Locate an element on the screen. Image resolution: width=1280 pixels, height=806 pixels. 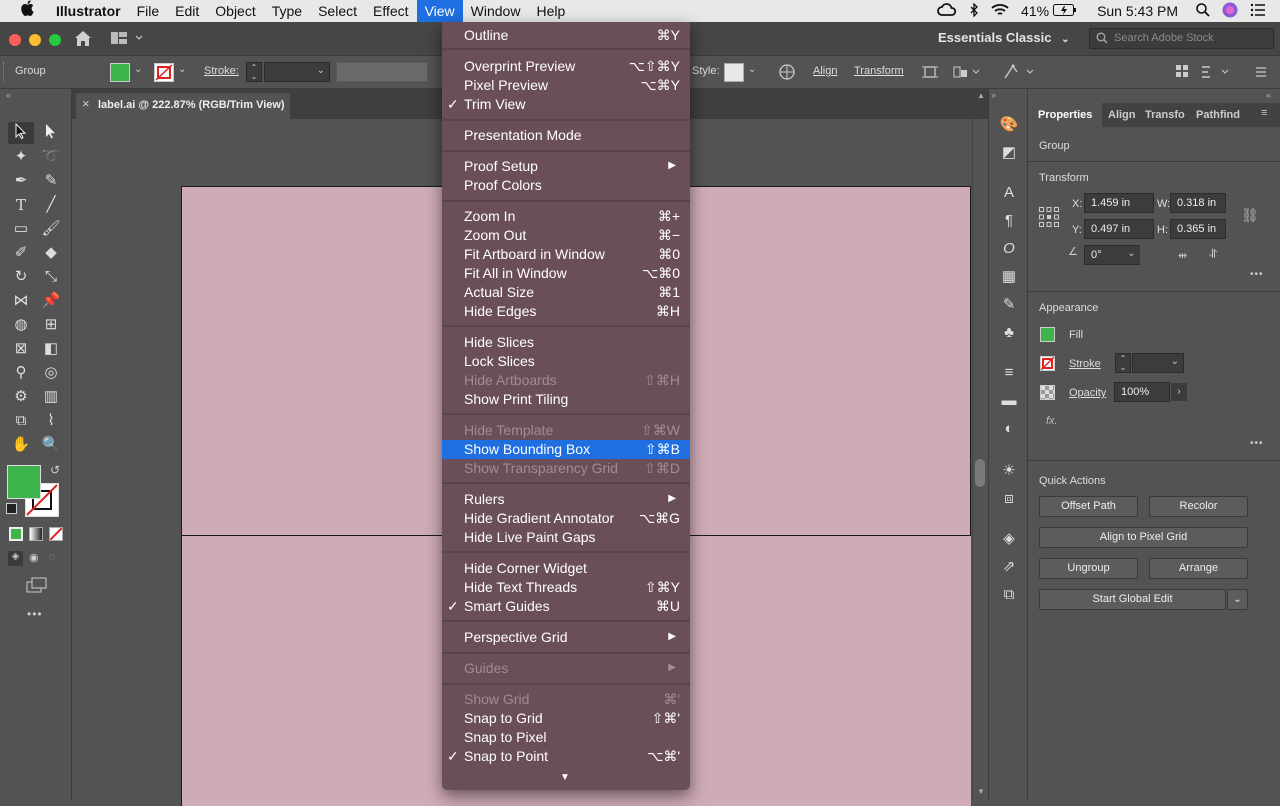
reference-point-icon is located at coordinates (1049, 218).